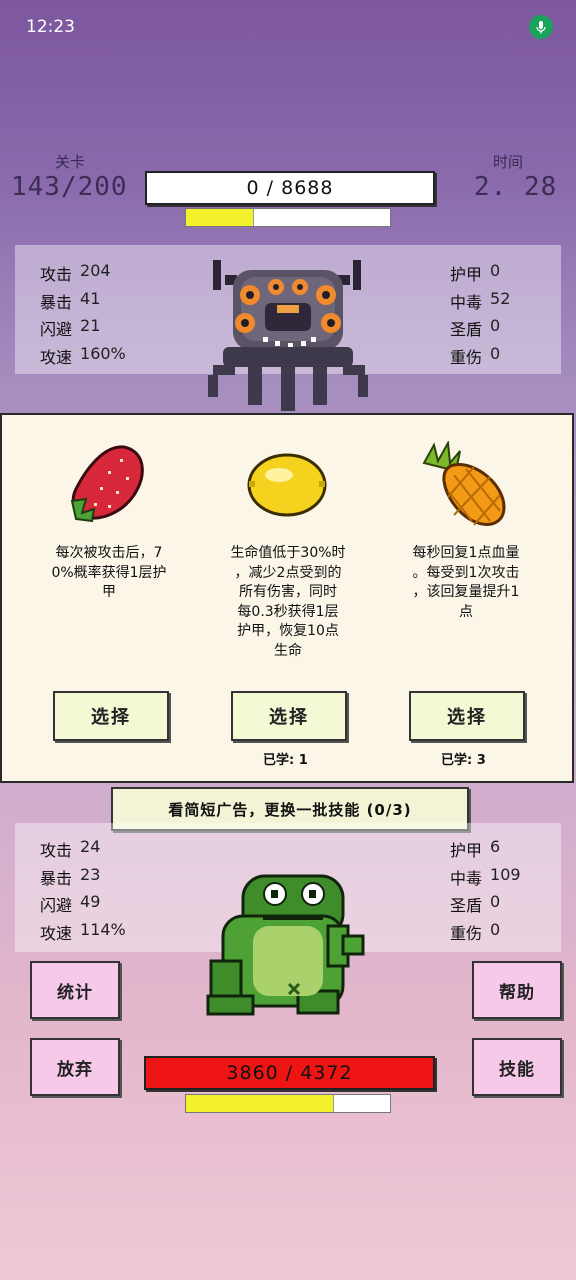 The width and height of the screenshot is (576, 1280). I want to click on player-energy-bar, so click(288, 1103).